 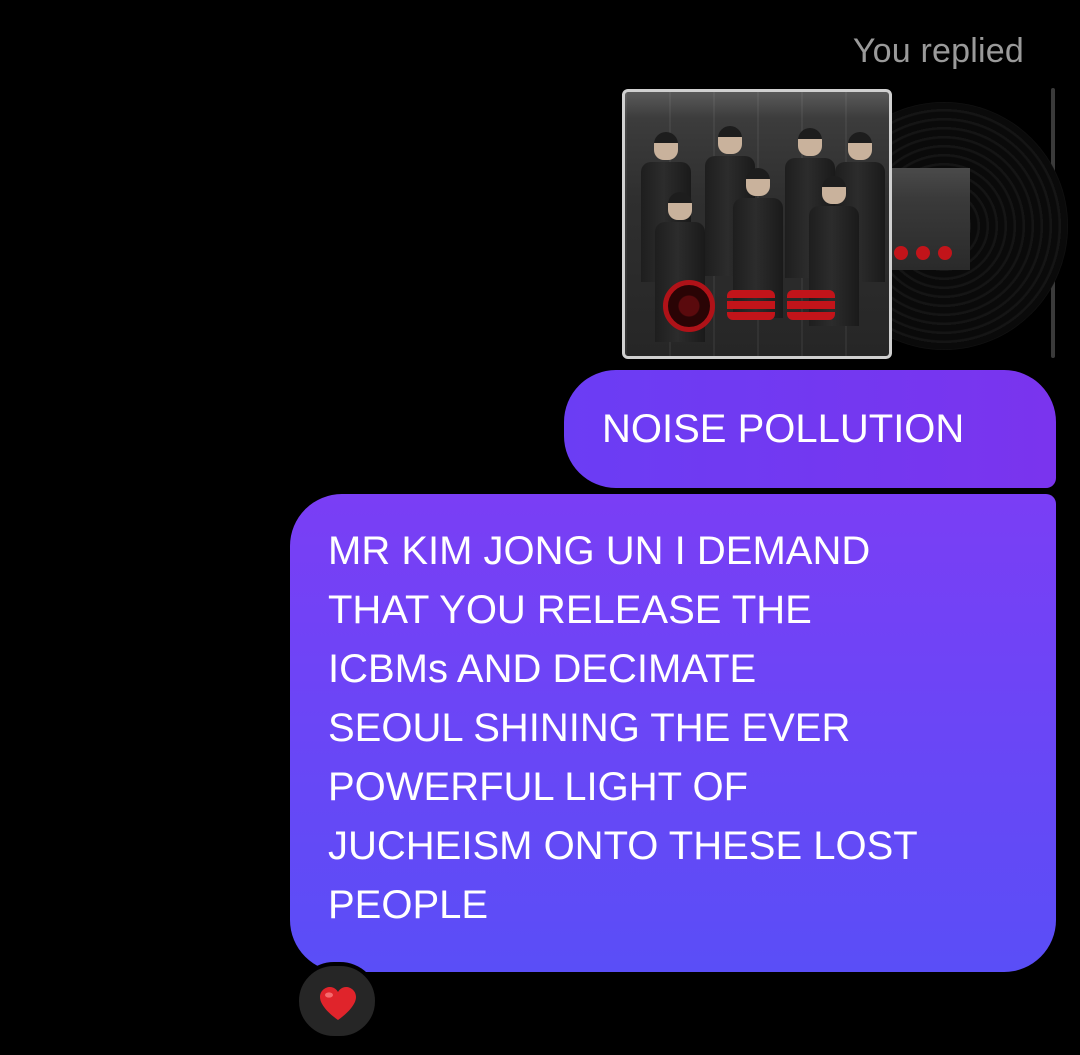 I want to click on heart-icon, so click(x=338, y=1003).